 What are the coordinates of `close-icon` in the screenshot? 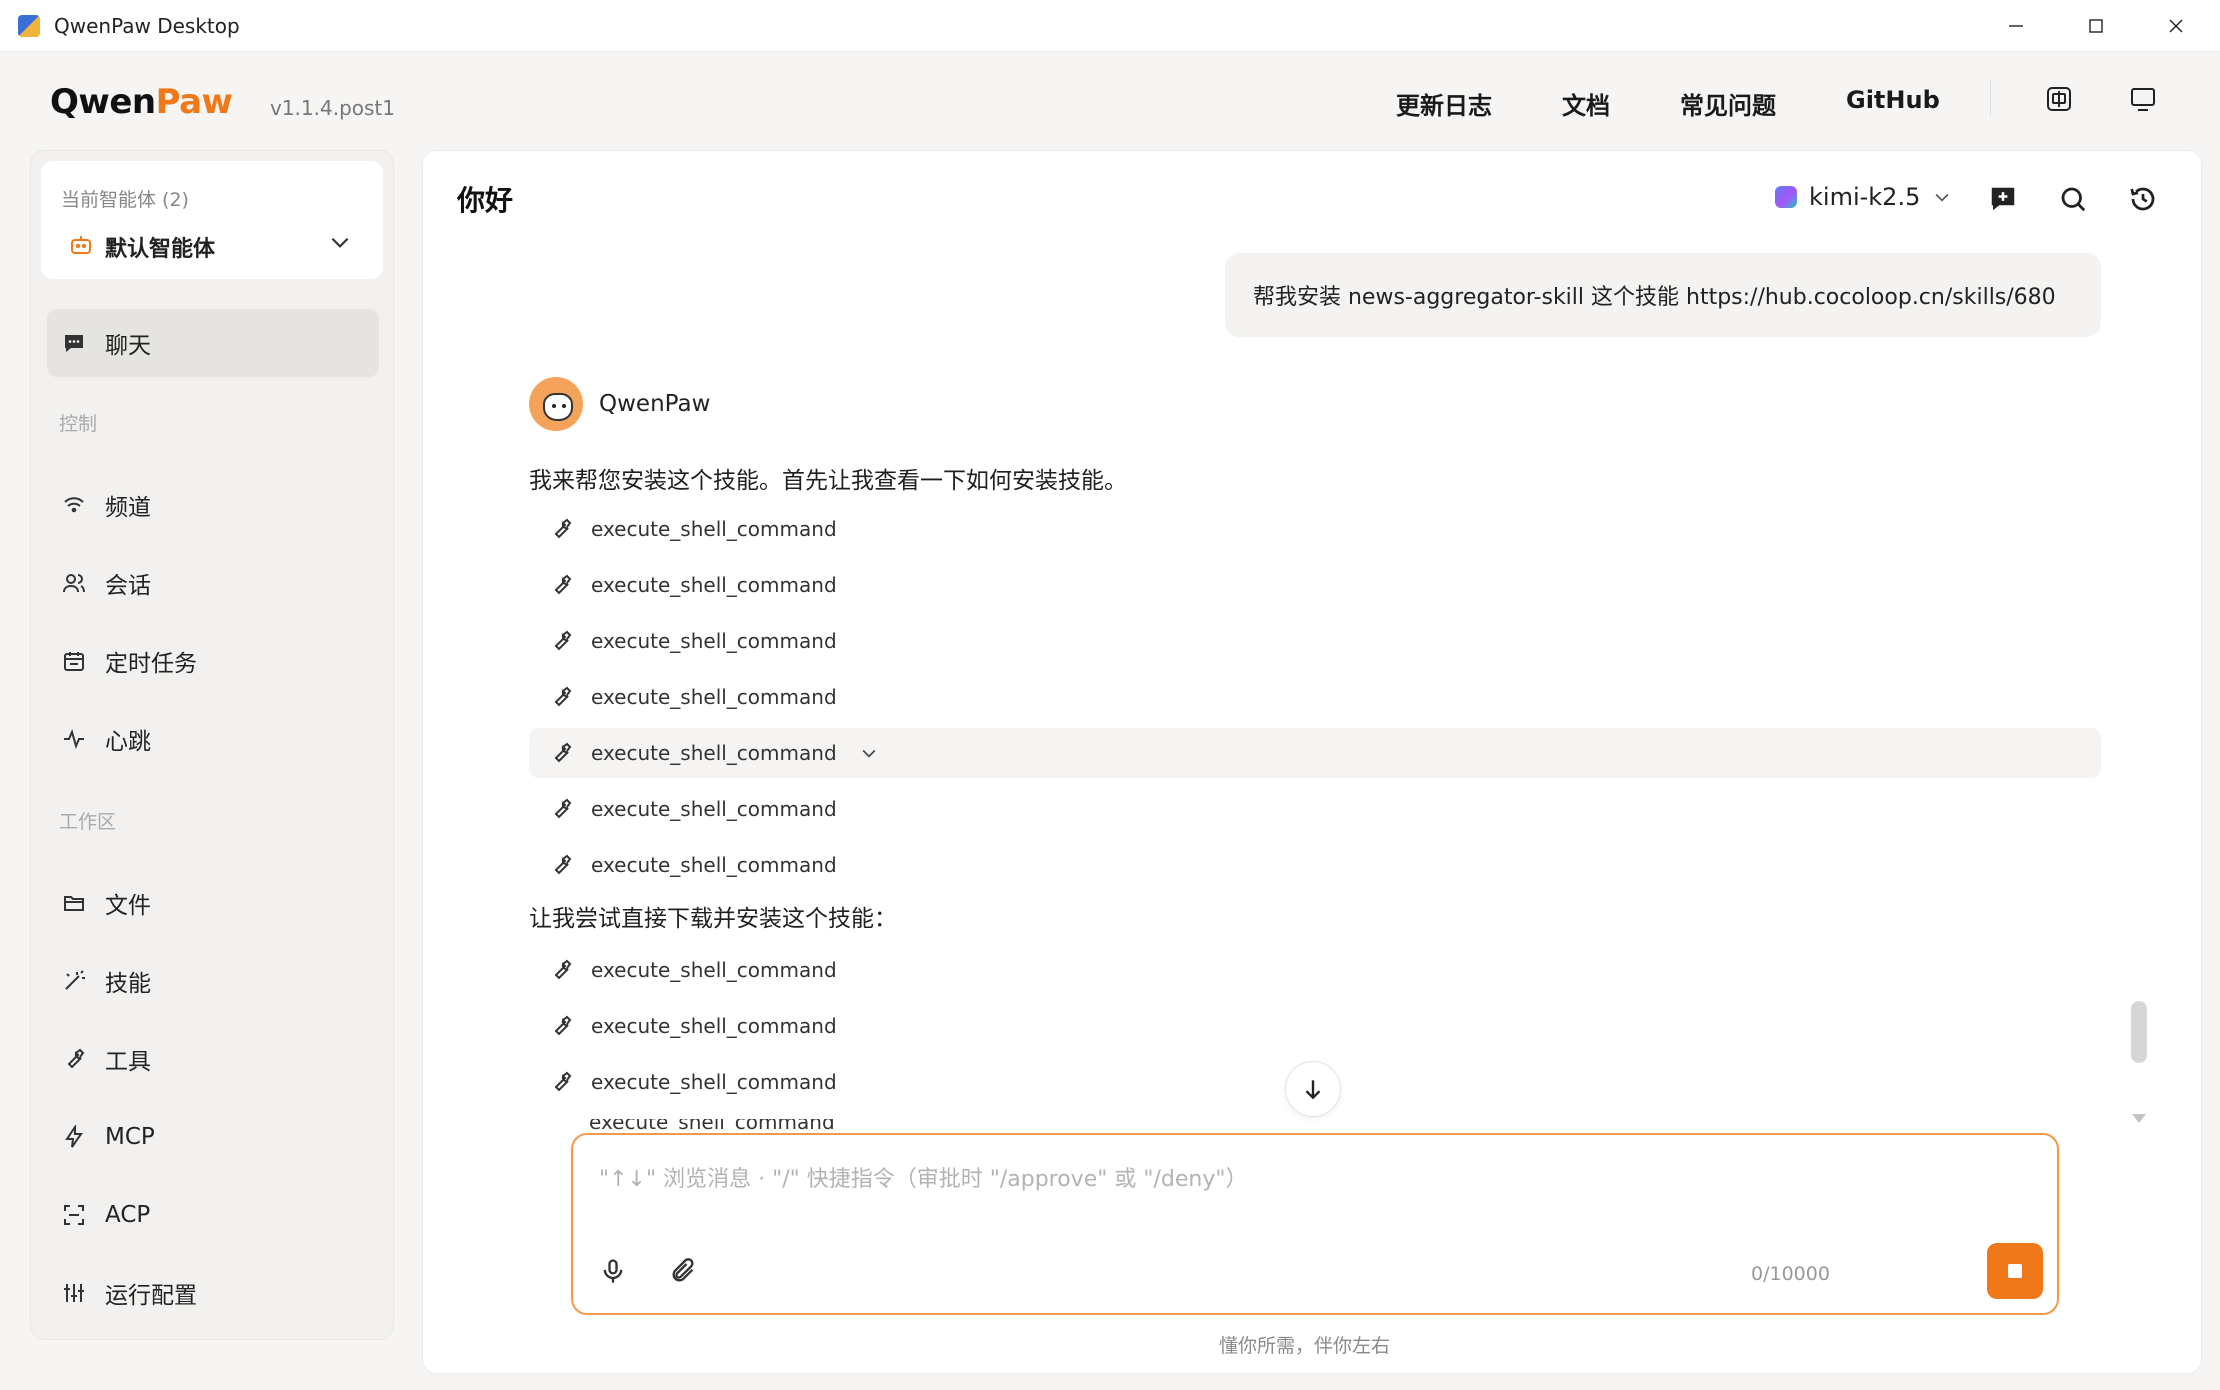 It's located at (2176, 26).